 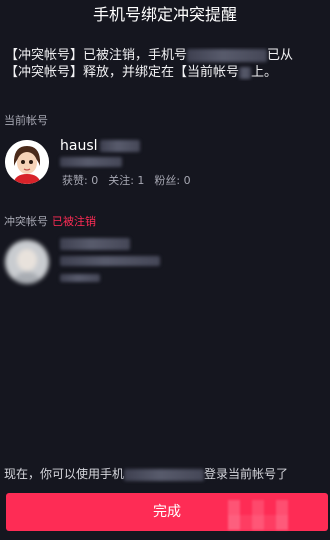 What do you see at coordinates (126, 180) in the screenshot?
I see `following-count: 关注: 1` at bounding box center [126, 180].